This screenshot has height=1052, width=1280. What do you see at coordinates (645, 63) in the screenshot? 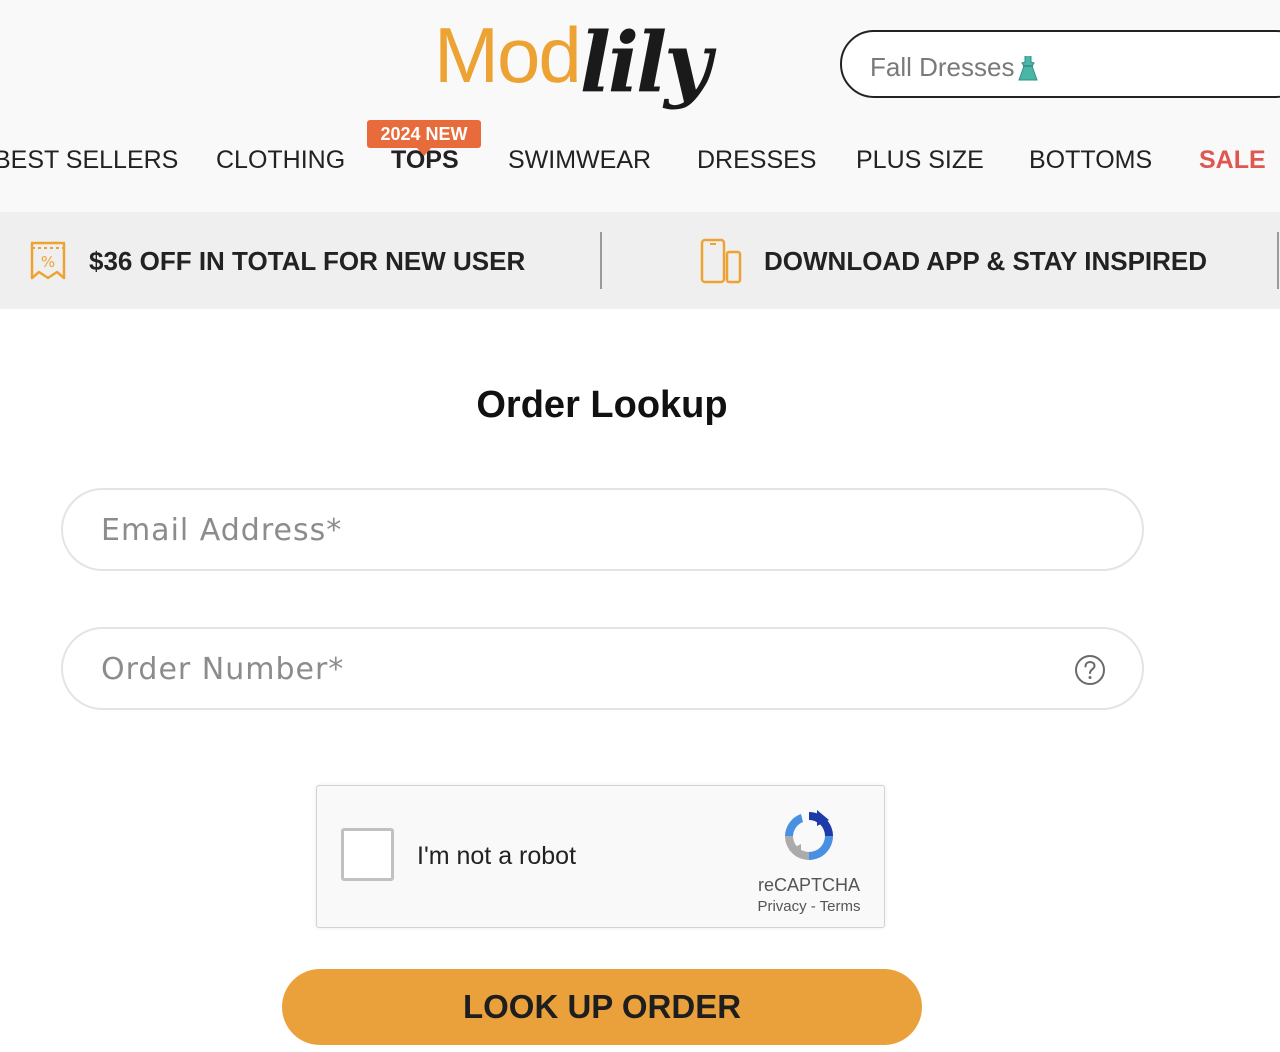
I see `logo-text-lily: lily` at bounding box center [645, 63].